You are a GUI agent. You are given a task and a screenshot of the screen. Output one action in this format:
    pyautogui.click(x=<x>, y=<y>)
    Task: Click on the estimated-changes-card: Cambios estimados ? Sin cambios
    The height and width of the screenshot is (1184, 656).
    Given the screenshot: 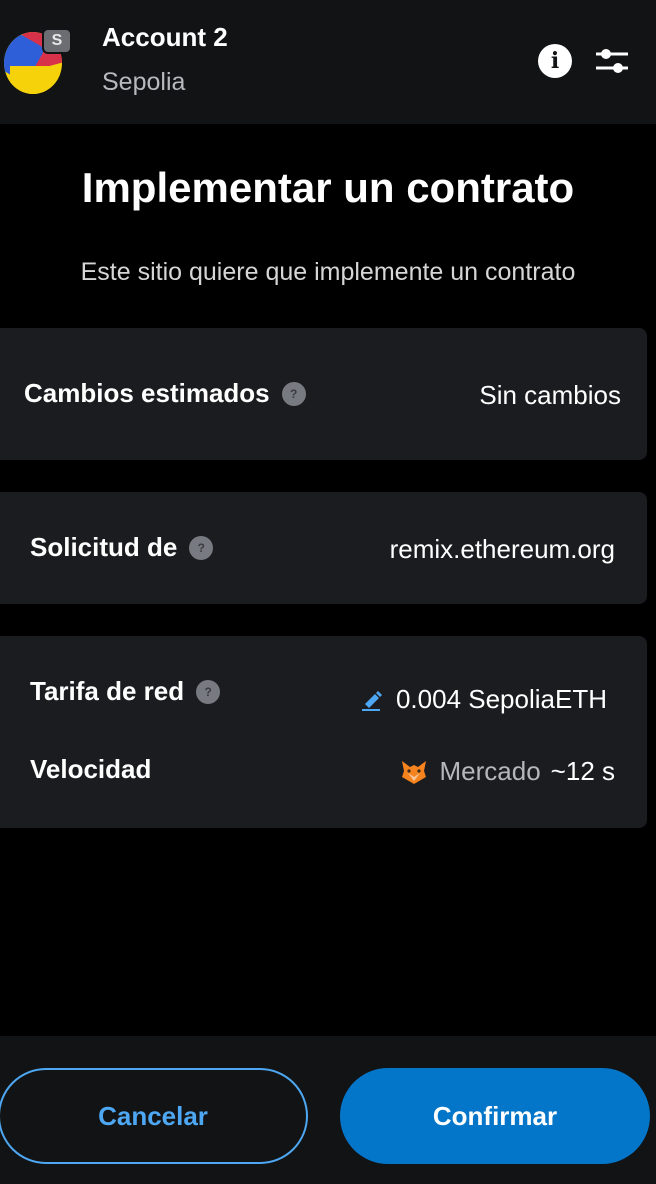 What is the action you would take?
    pyautogui.click(x=323, y=394)
    